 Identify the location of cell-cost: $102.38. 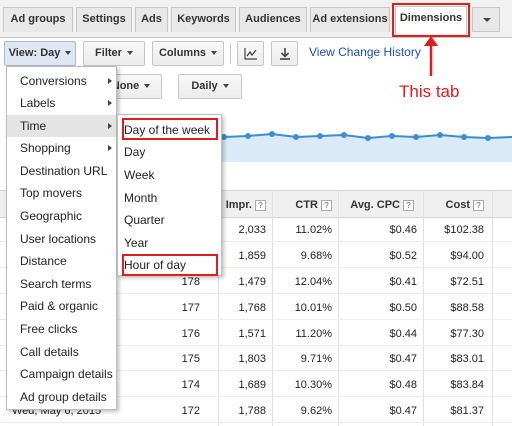
(464, 230).